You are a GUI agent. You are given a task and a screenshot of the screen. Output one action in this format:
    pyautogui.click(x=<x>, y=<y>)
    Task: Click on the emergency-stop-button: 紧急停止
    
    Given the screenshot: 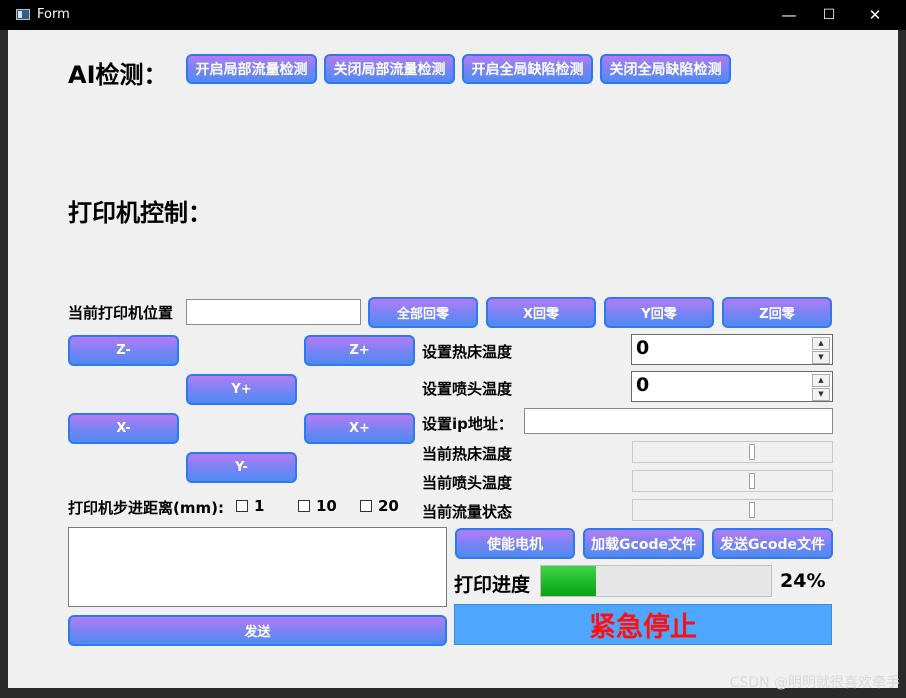 What is the action you would take?
    pyautogui.click(x=643, y=624)
    